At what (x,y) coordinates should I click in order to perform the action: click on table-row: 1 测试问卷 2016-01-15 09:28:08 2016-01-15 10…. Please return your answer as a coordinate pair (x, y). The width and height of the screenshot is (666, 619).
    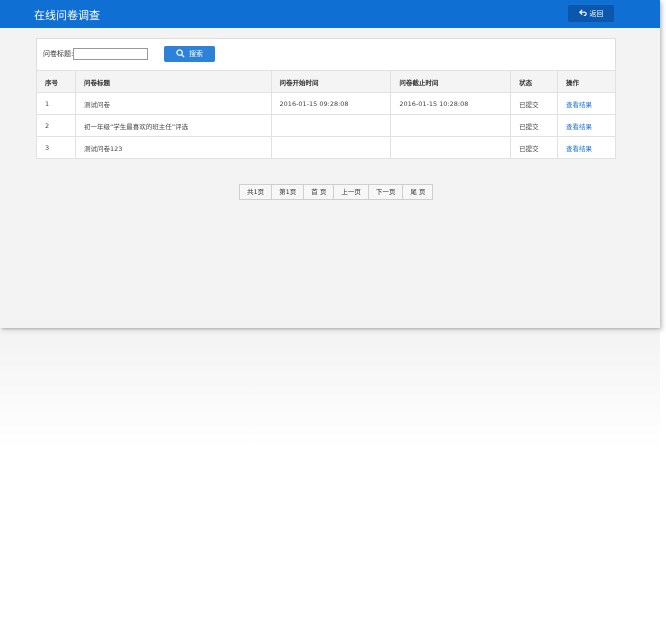
    Looking at the image, I should click on (326, 103).